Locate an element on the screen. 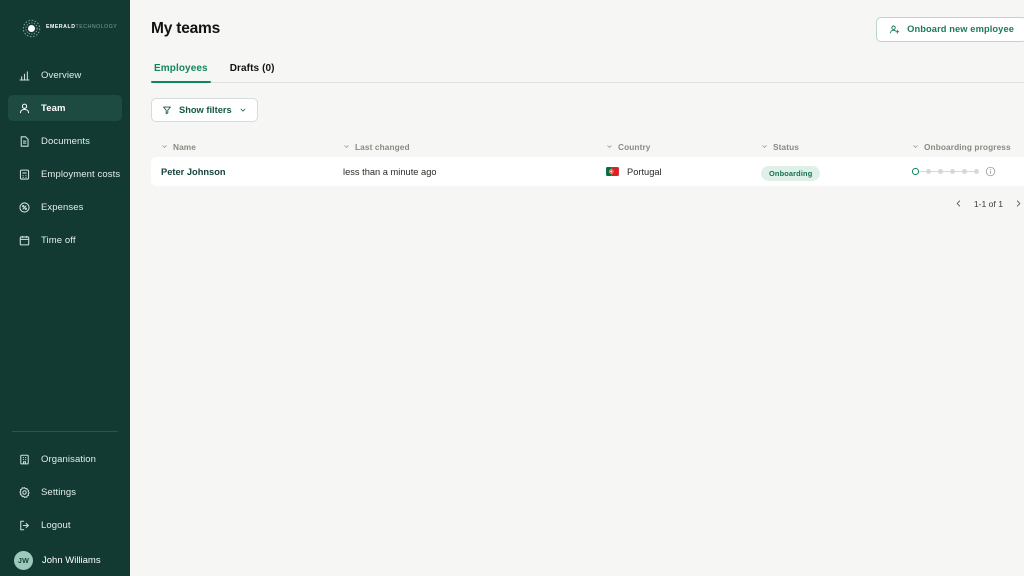 The width and height of the screenshot is (1024, 576). sidebar-item-settings: Settings is located at coordinates (65, 492).